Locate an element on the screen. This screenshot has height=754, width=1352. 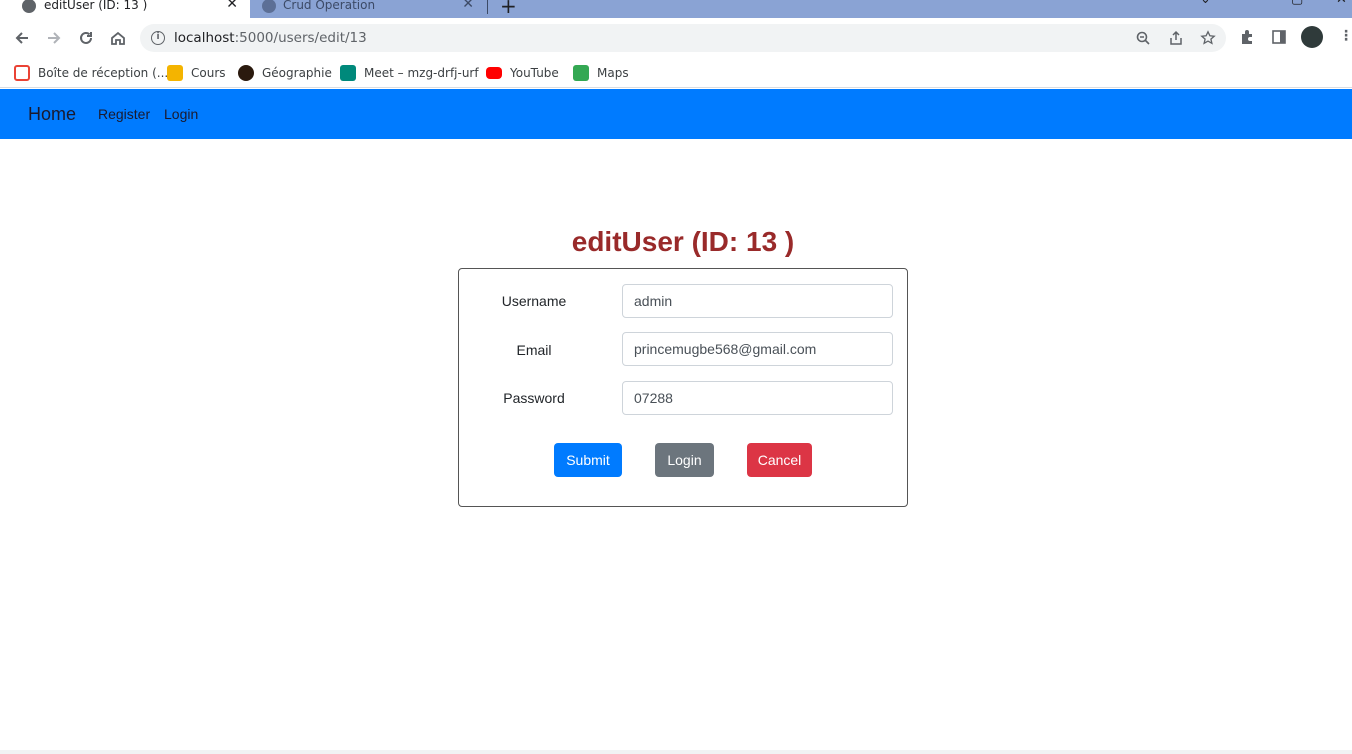
tab-separator is located at coordinates (487, 7).